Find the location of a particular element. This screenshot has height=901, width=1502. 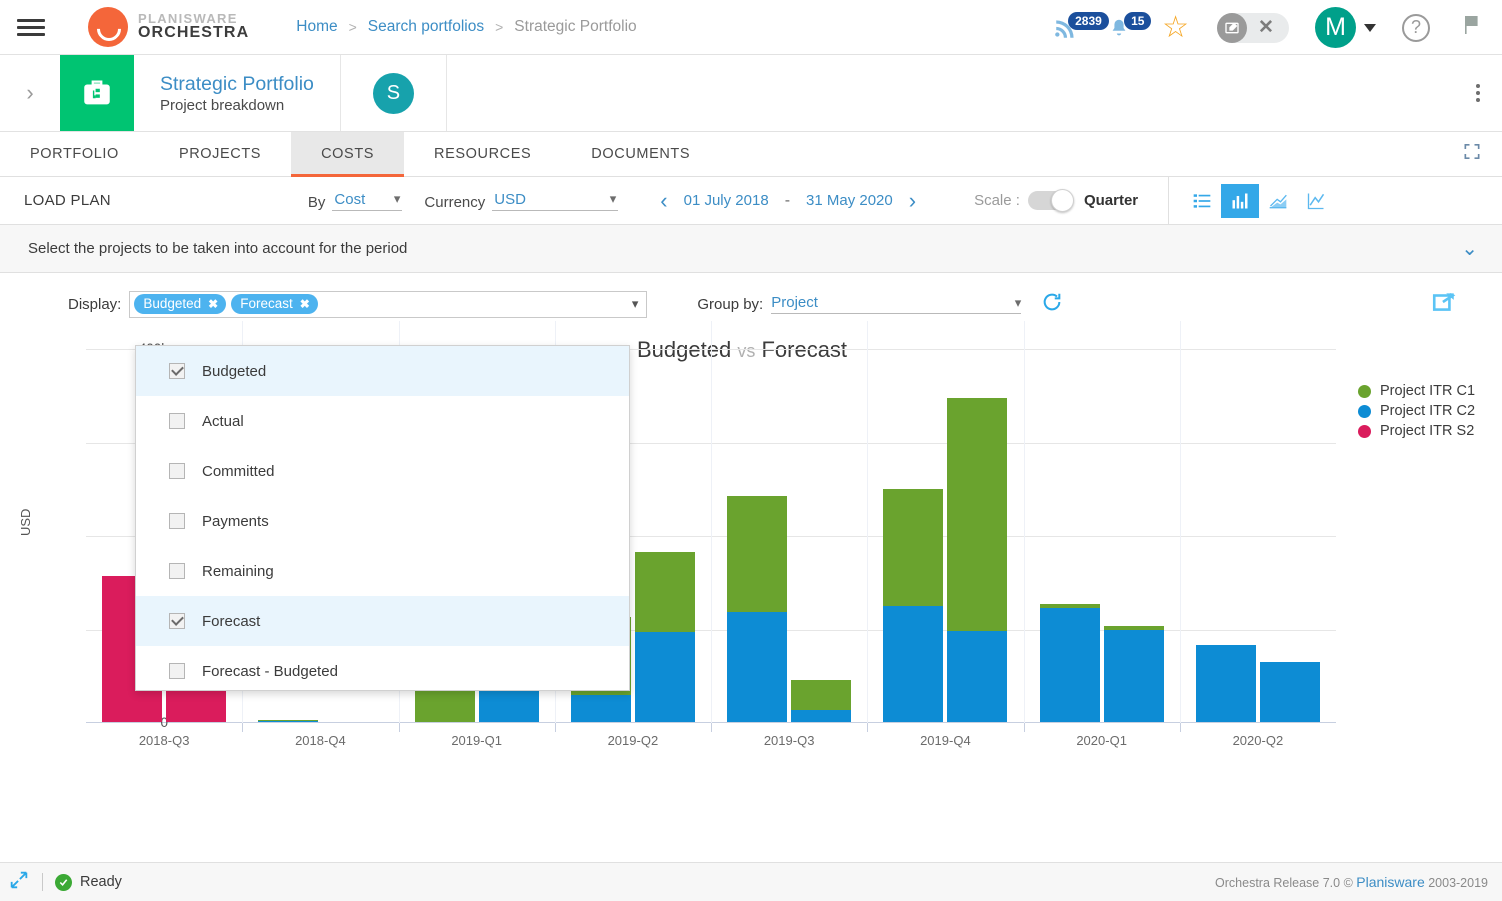

view-list-icon is located at coordinates (1202, 201).